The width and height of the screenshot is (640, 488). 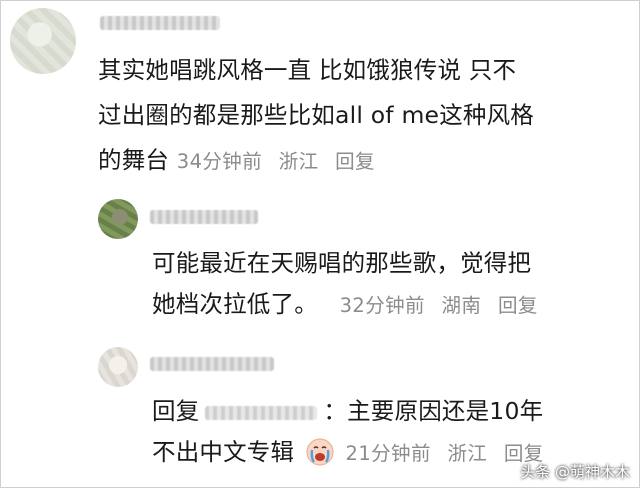 I want to click on reply-time: 21分钟前, so click(x=388, y=453).